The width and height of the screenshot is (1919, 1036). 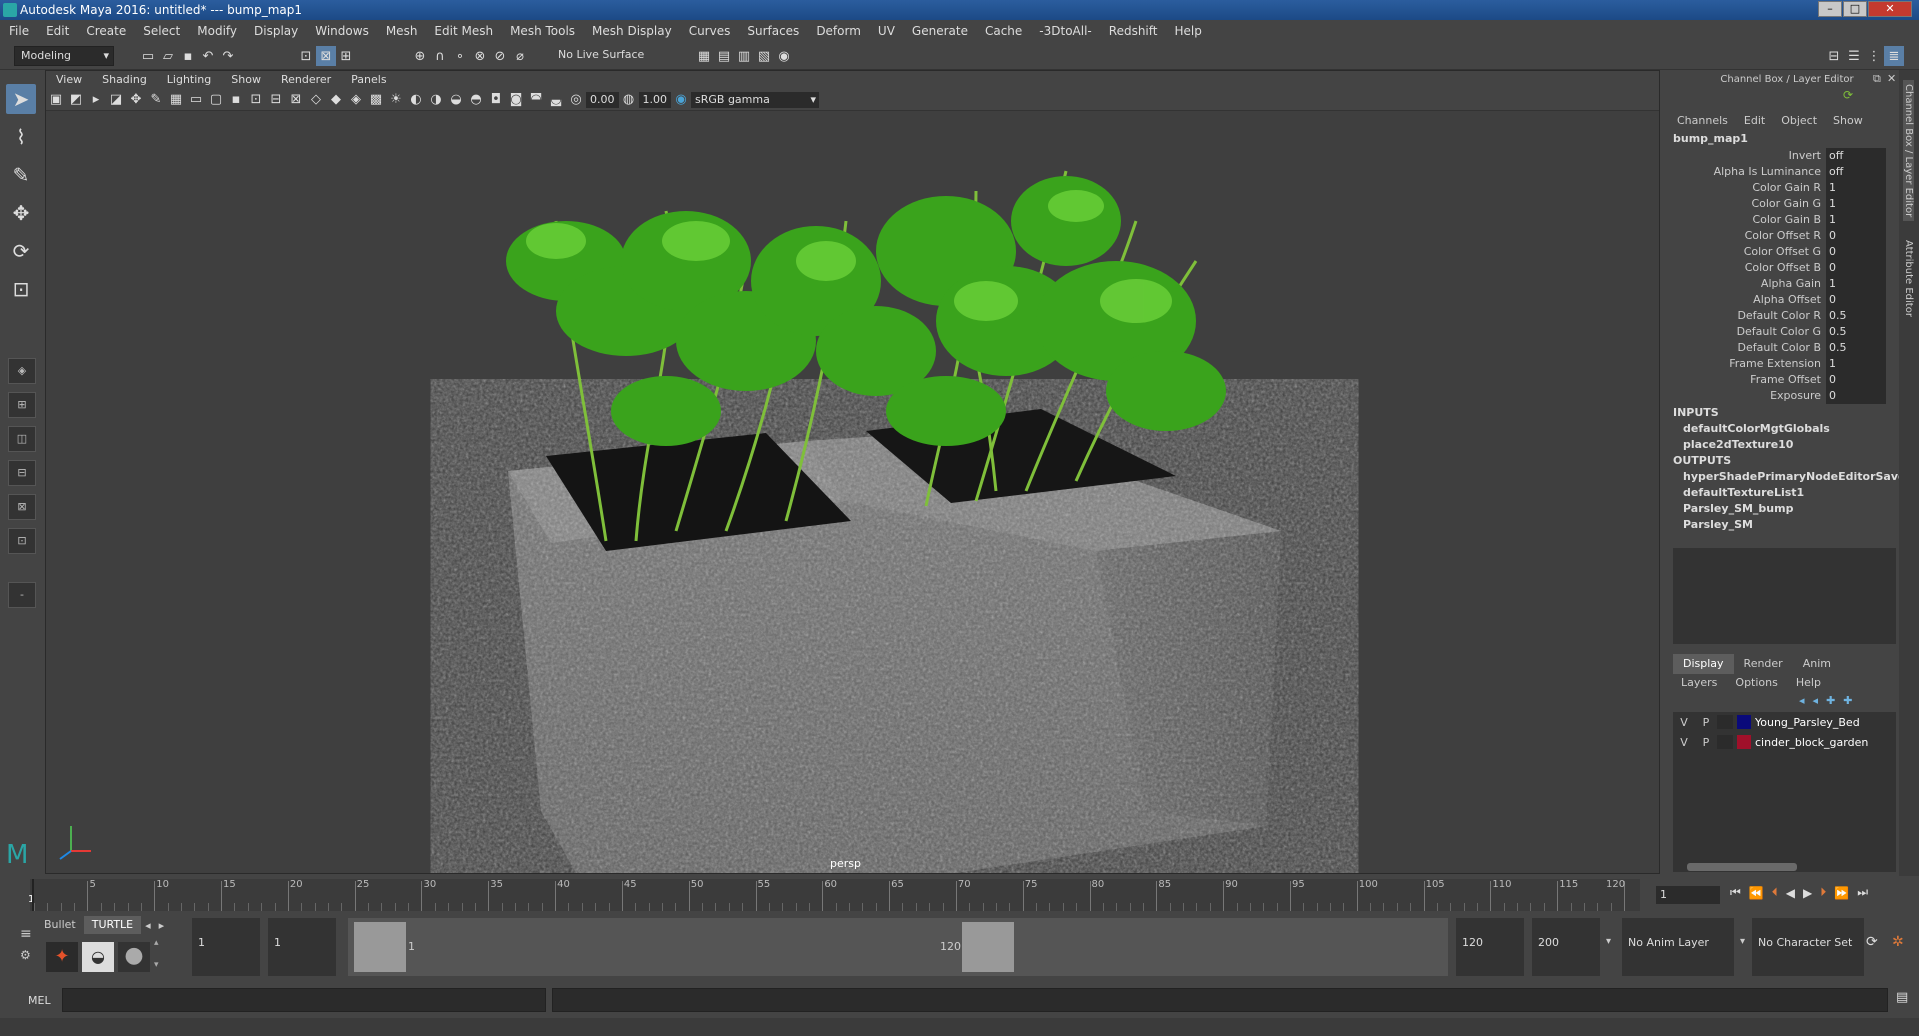 I want to click on lights-icon: ☀, so click(x=396, y=100).